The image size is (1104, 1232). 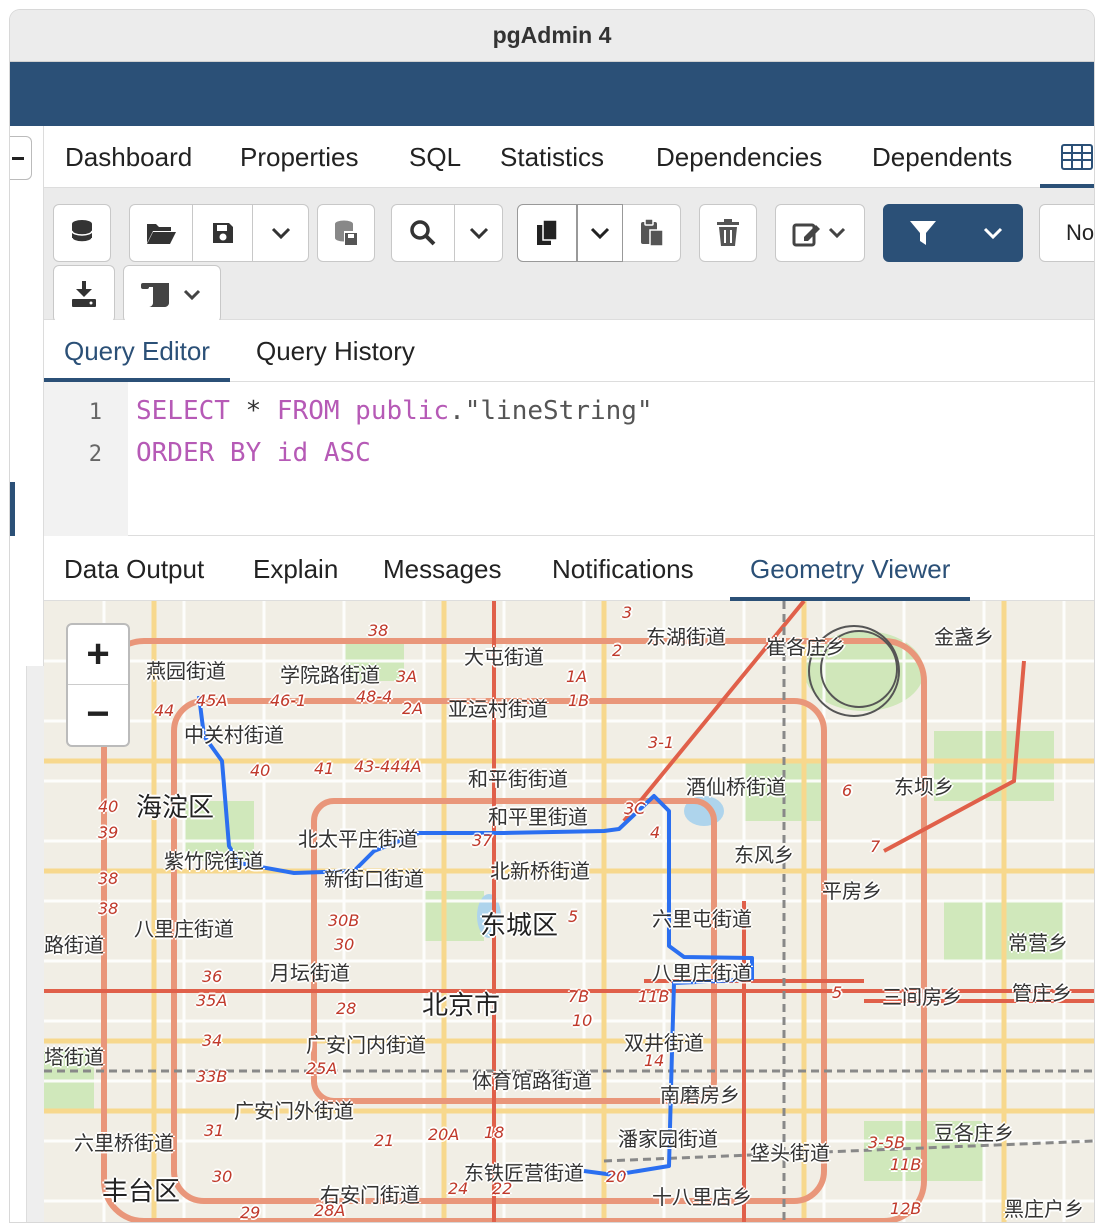 What do you see at coordinates (435, 157) in the screenshot?
I see `tab-sql: SQL` at bounding box center [435, 157].